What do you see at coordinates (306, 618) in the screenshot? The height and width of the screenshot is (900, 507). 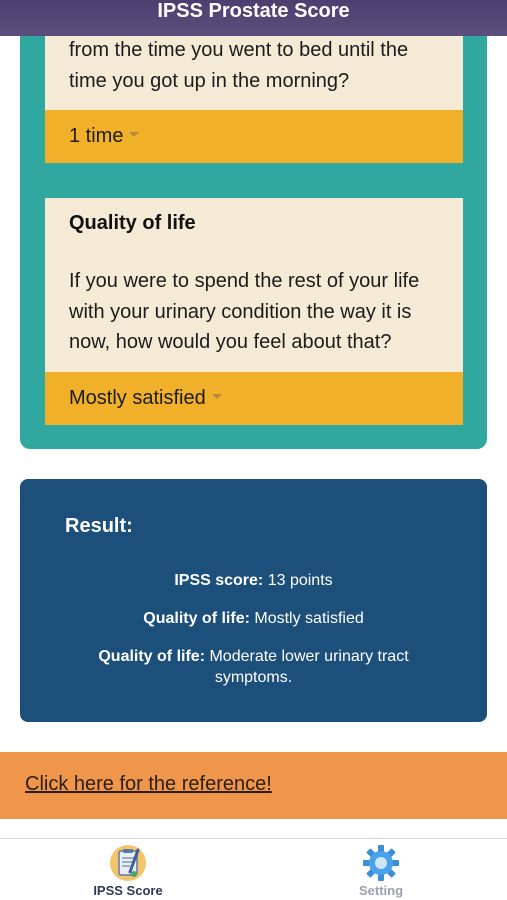 I see `result-value: Mostly satisfied` at bounding box center [306, 618].